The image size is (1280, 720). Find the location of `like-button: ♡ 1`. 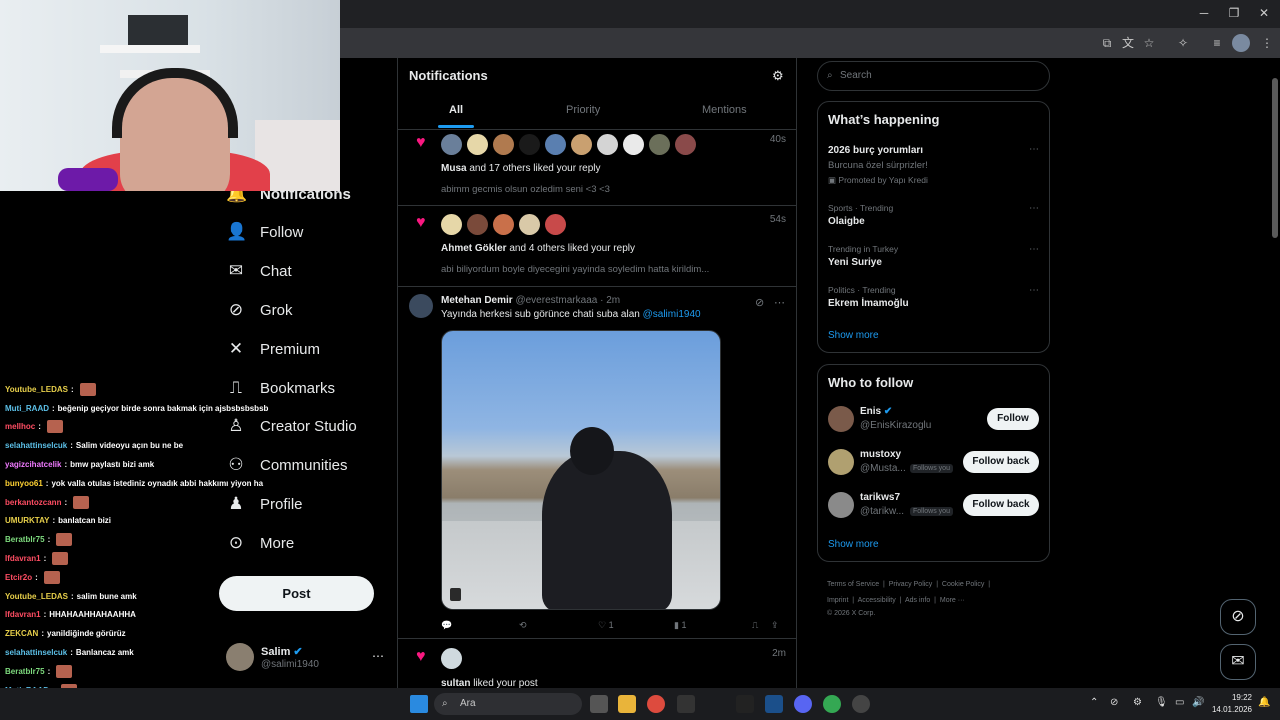

like-button: ♡ 1 is located at coordinates (606, 625).